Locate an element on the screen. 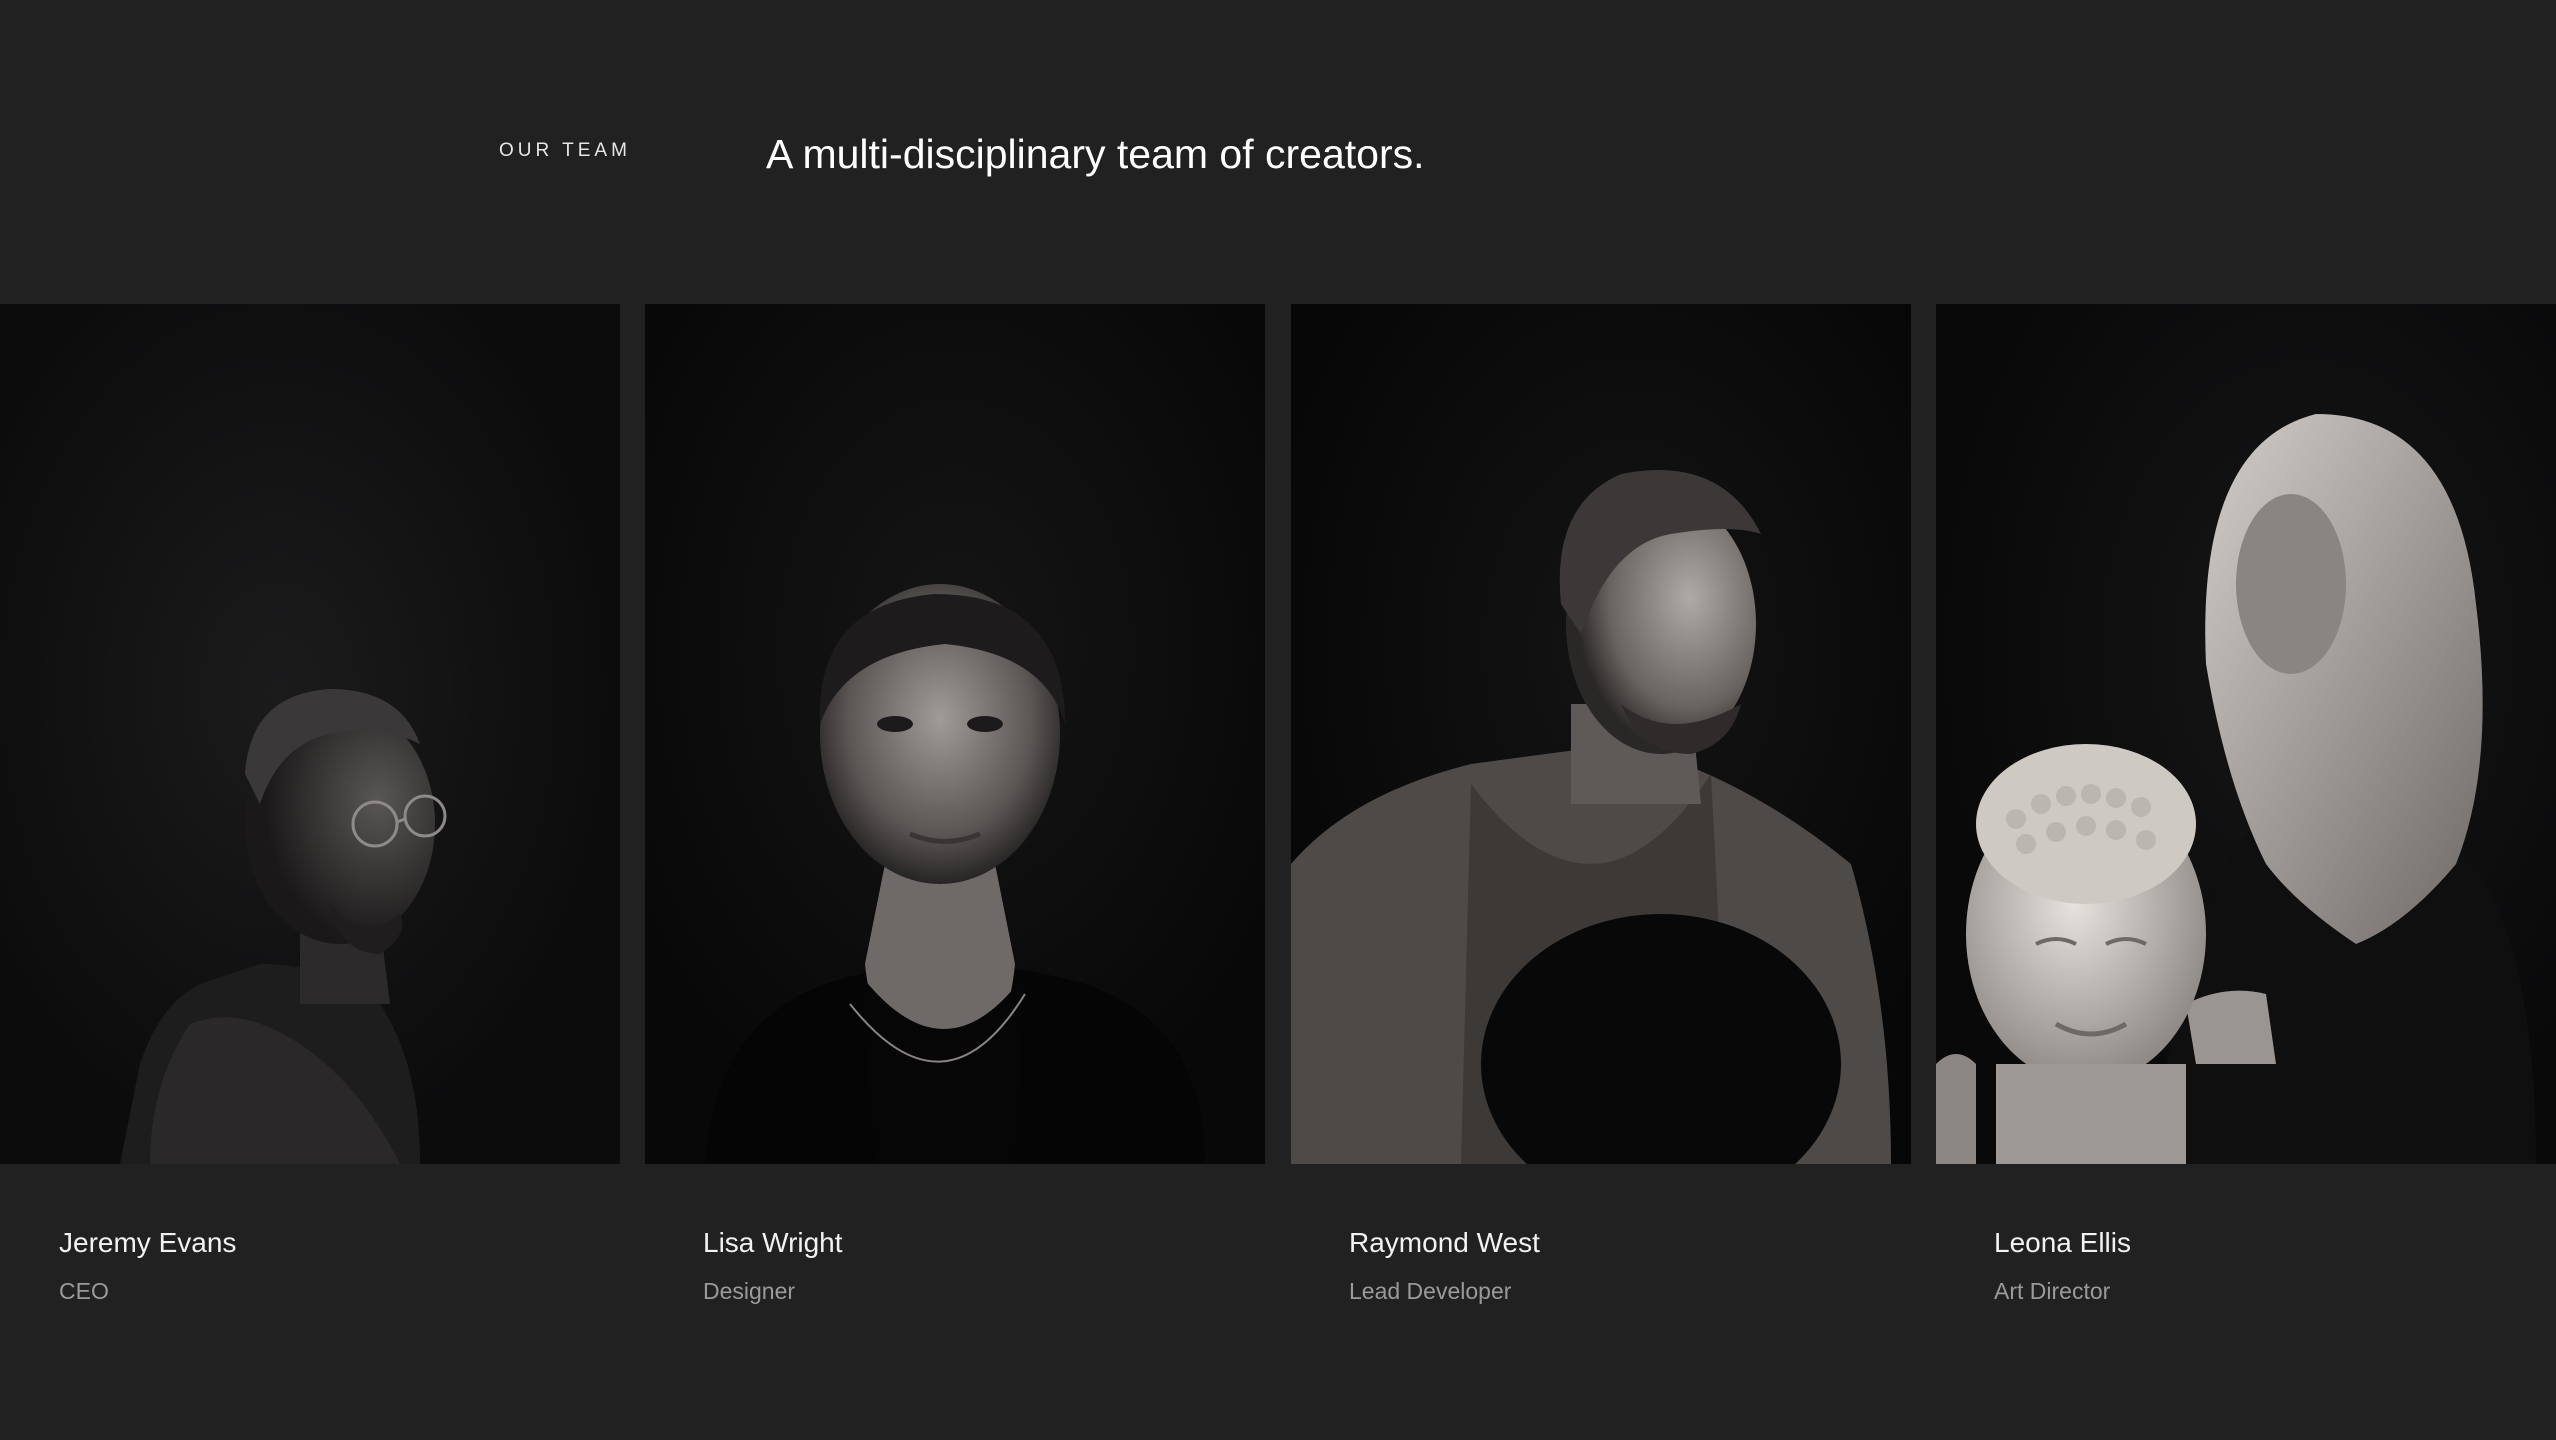  portrait-woman-short-hair-icon is located at coordinates (955, 734).